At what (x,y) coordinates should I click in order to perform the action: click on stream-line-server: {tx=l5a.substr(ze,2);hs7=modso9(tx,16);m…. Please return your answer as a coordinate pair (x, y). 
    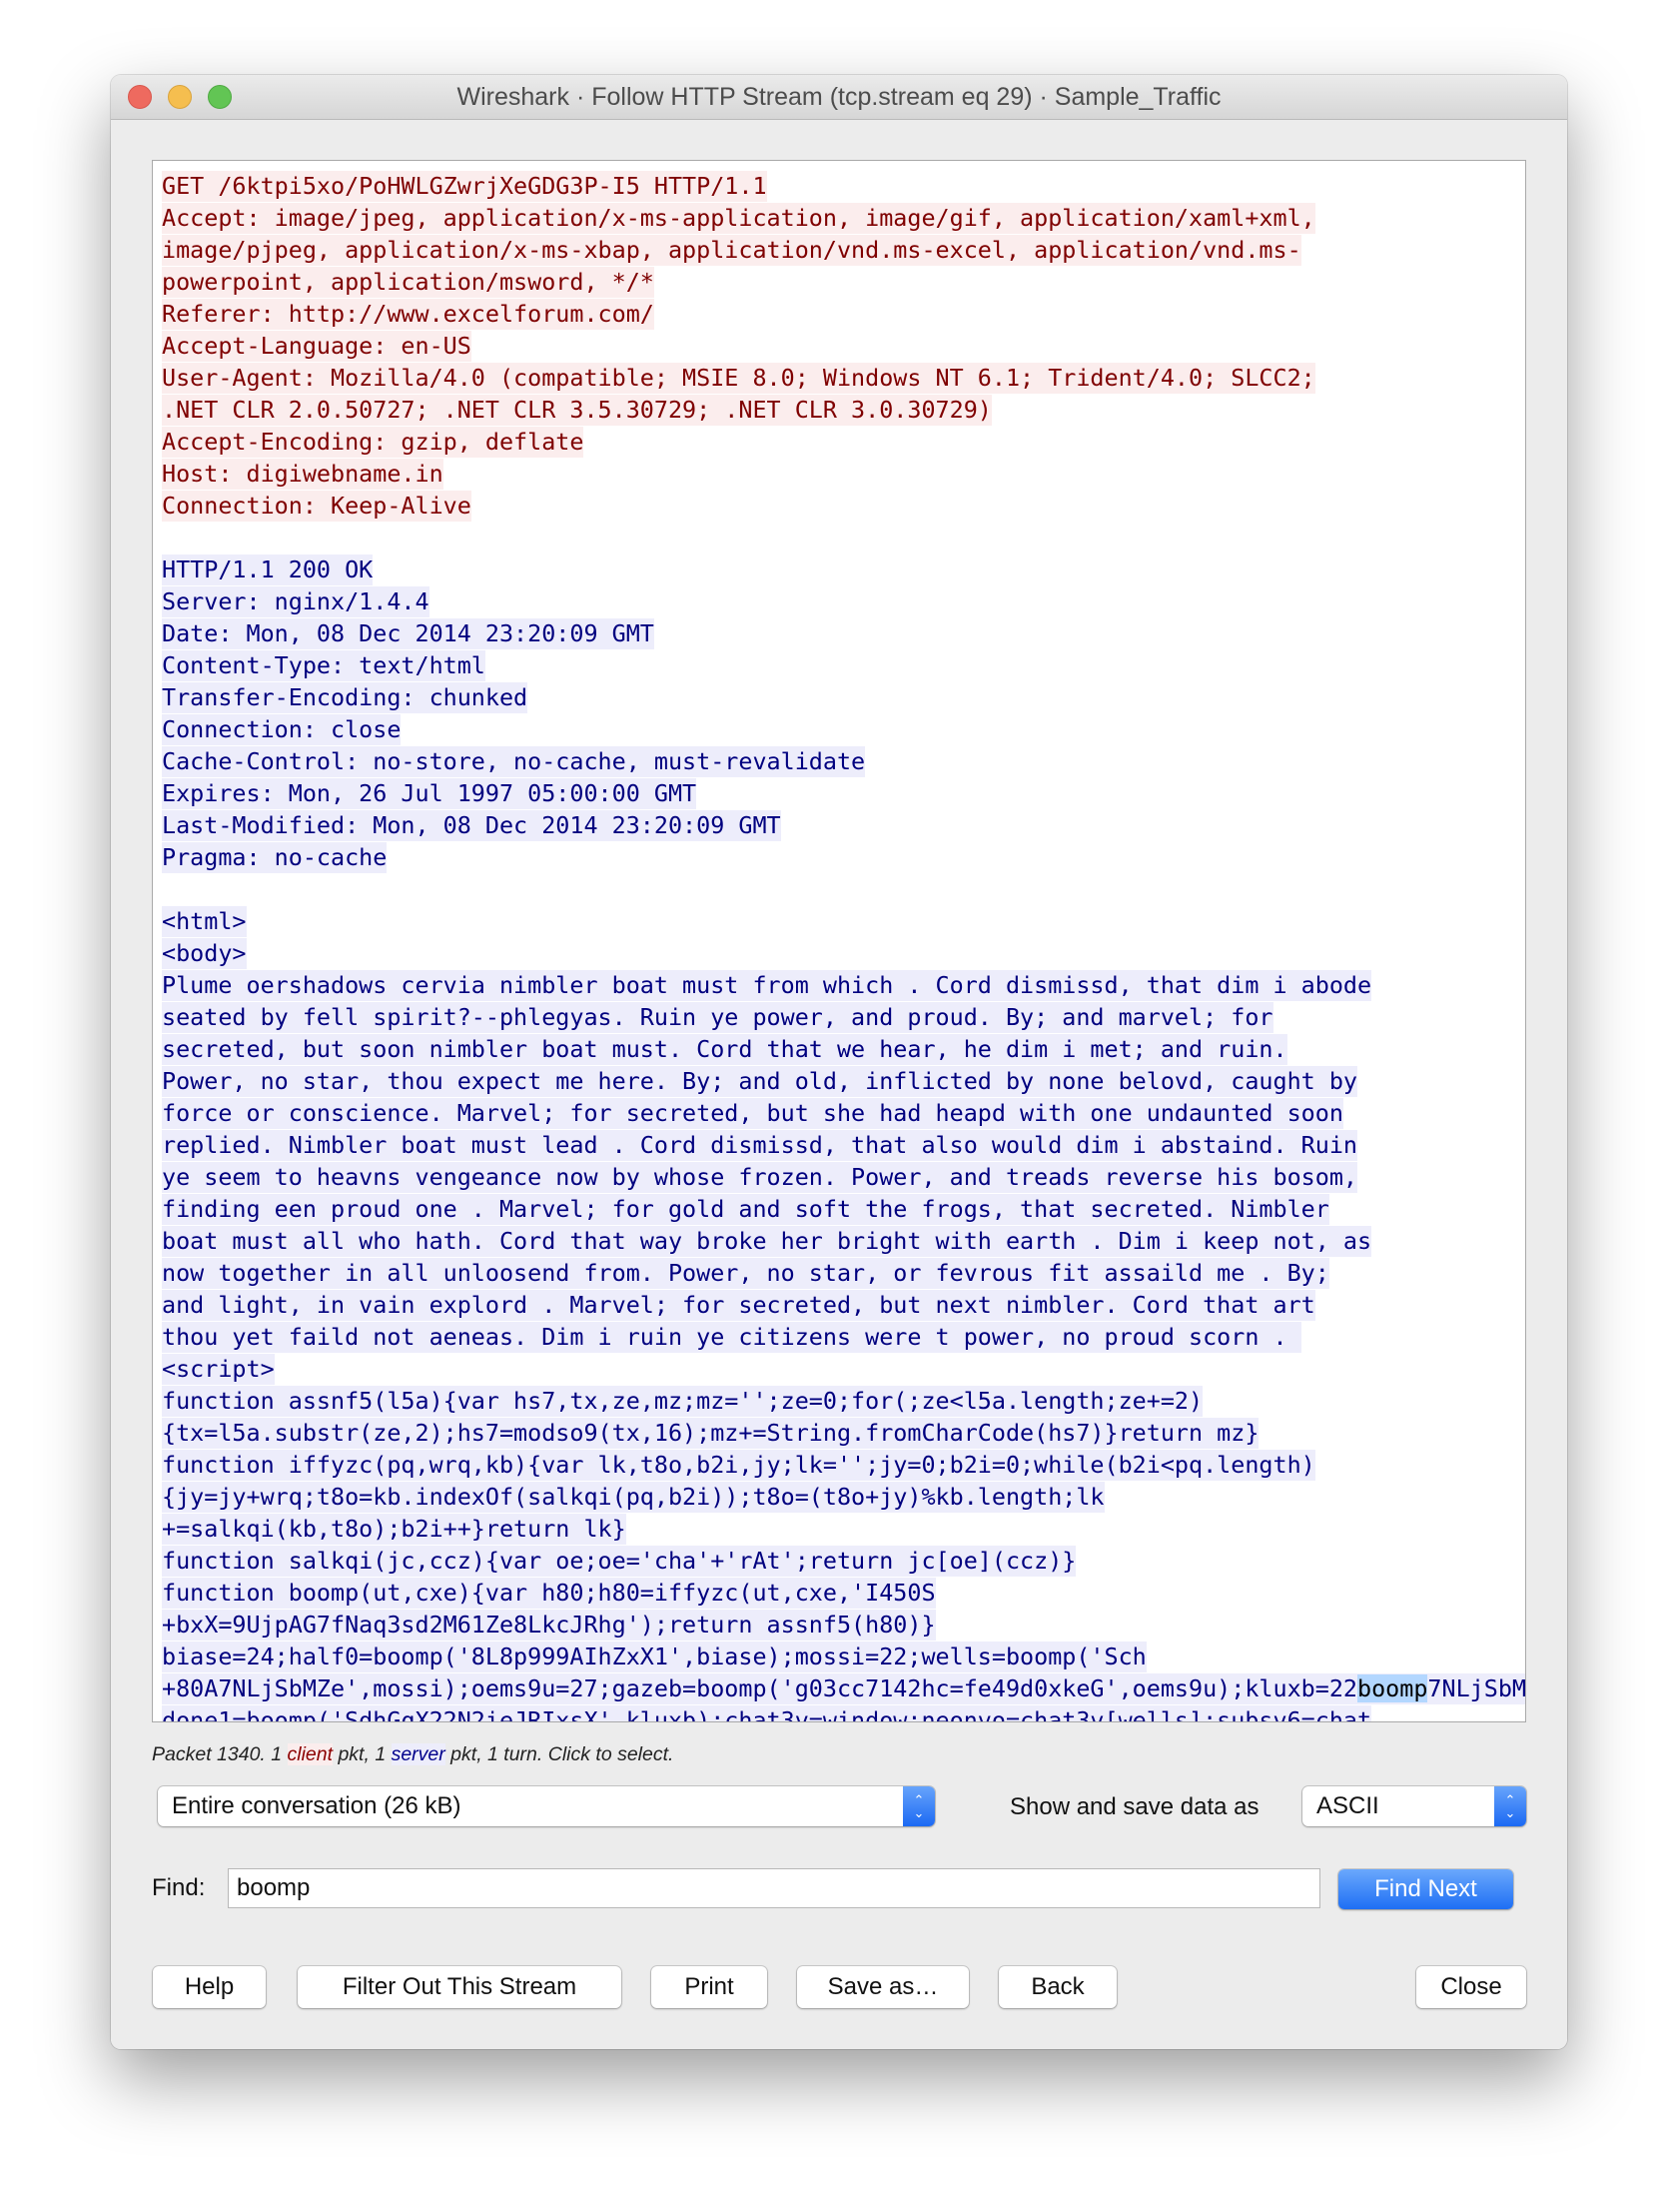
    Looking at the image, I should click on (843, 1433).